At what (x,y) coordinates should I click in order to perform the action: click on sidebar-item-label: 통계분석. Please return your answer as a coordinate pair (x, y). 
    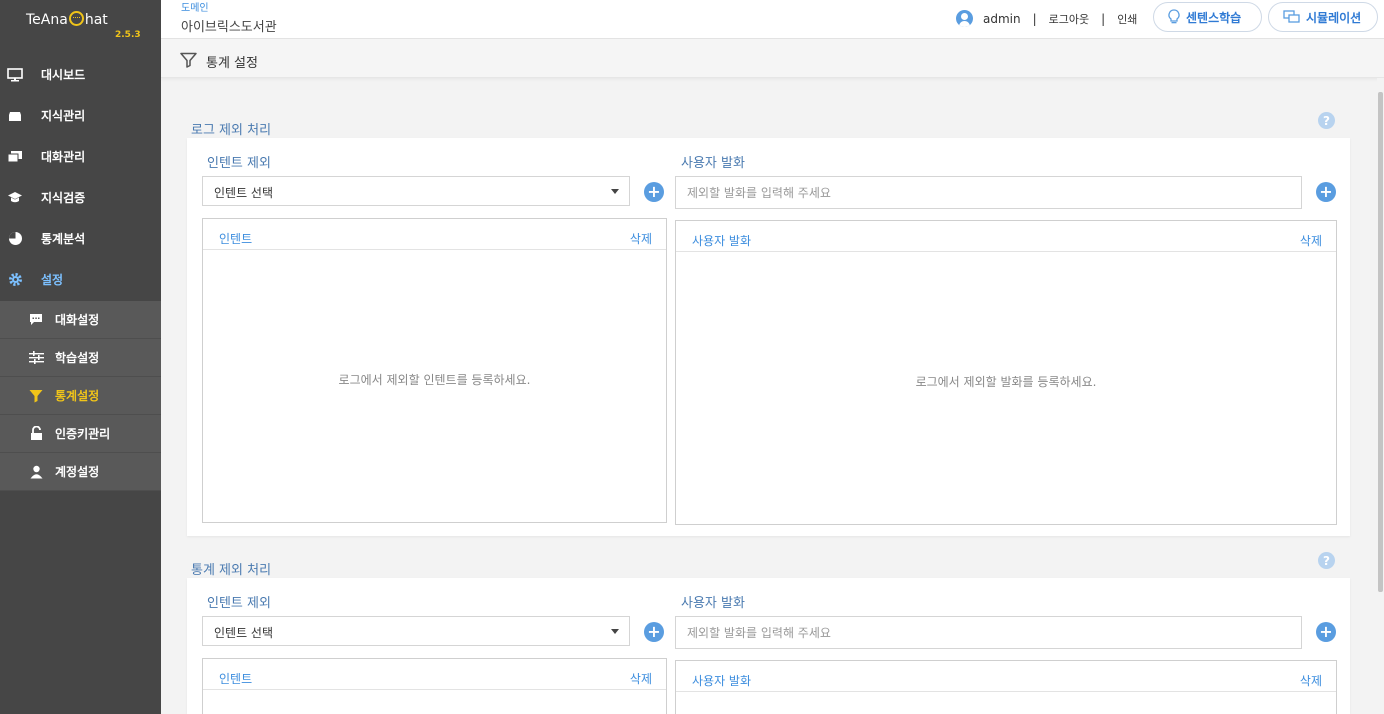
    Looking at the image, I should click on (63, 239).